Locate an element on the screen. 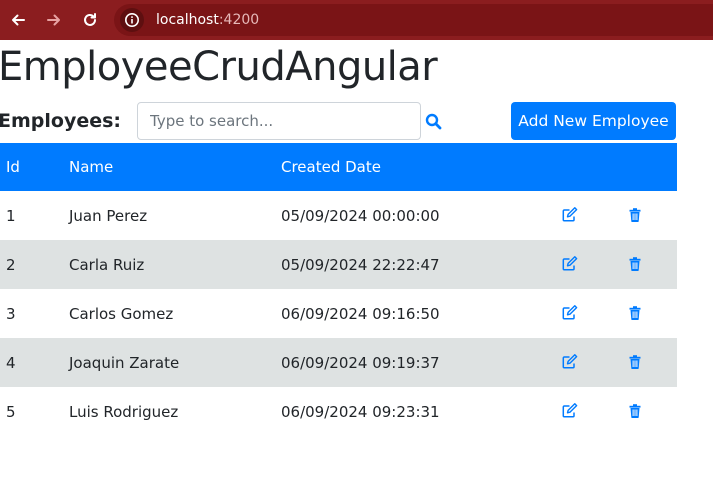 The width and height of the screenshot is (713, 494). cell-id: 2 is located at coordinates (11, 264).